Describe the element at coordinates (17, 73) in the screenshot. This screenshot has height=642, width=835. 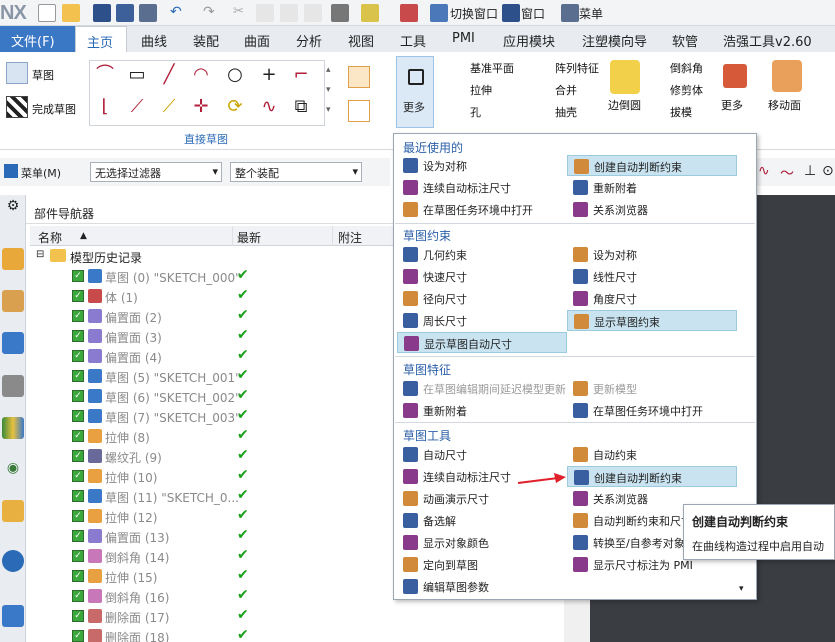
I see `sketch-icon` at that location.